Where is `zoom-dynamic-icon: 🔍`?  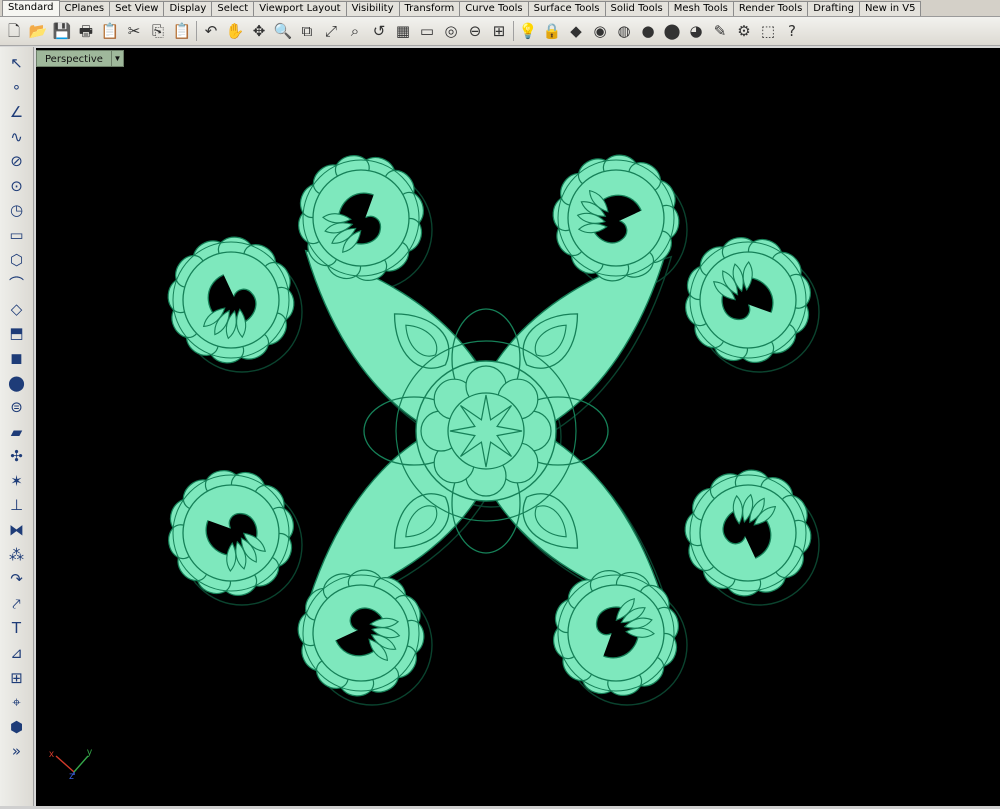
zoom-dynamic-icon: 🔍 is located at coordinates (283, 31).